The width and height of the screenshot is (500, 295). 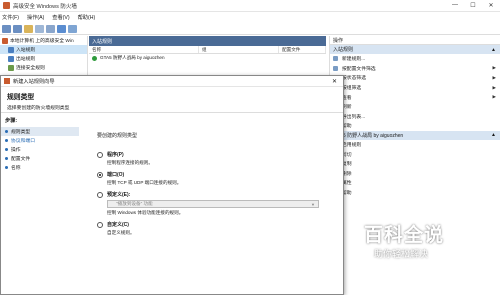 What do you see at coordinates (100, 175) in the screenshot?
I see `radio-port` at bounding box center [100, 175].